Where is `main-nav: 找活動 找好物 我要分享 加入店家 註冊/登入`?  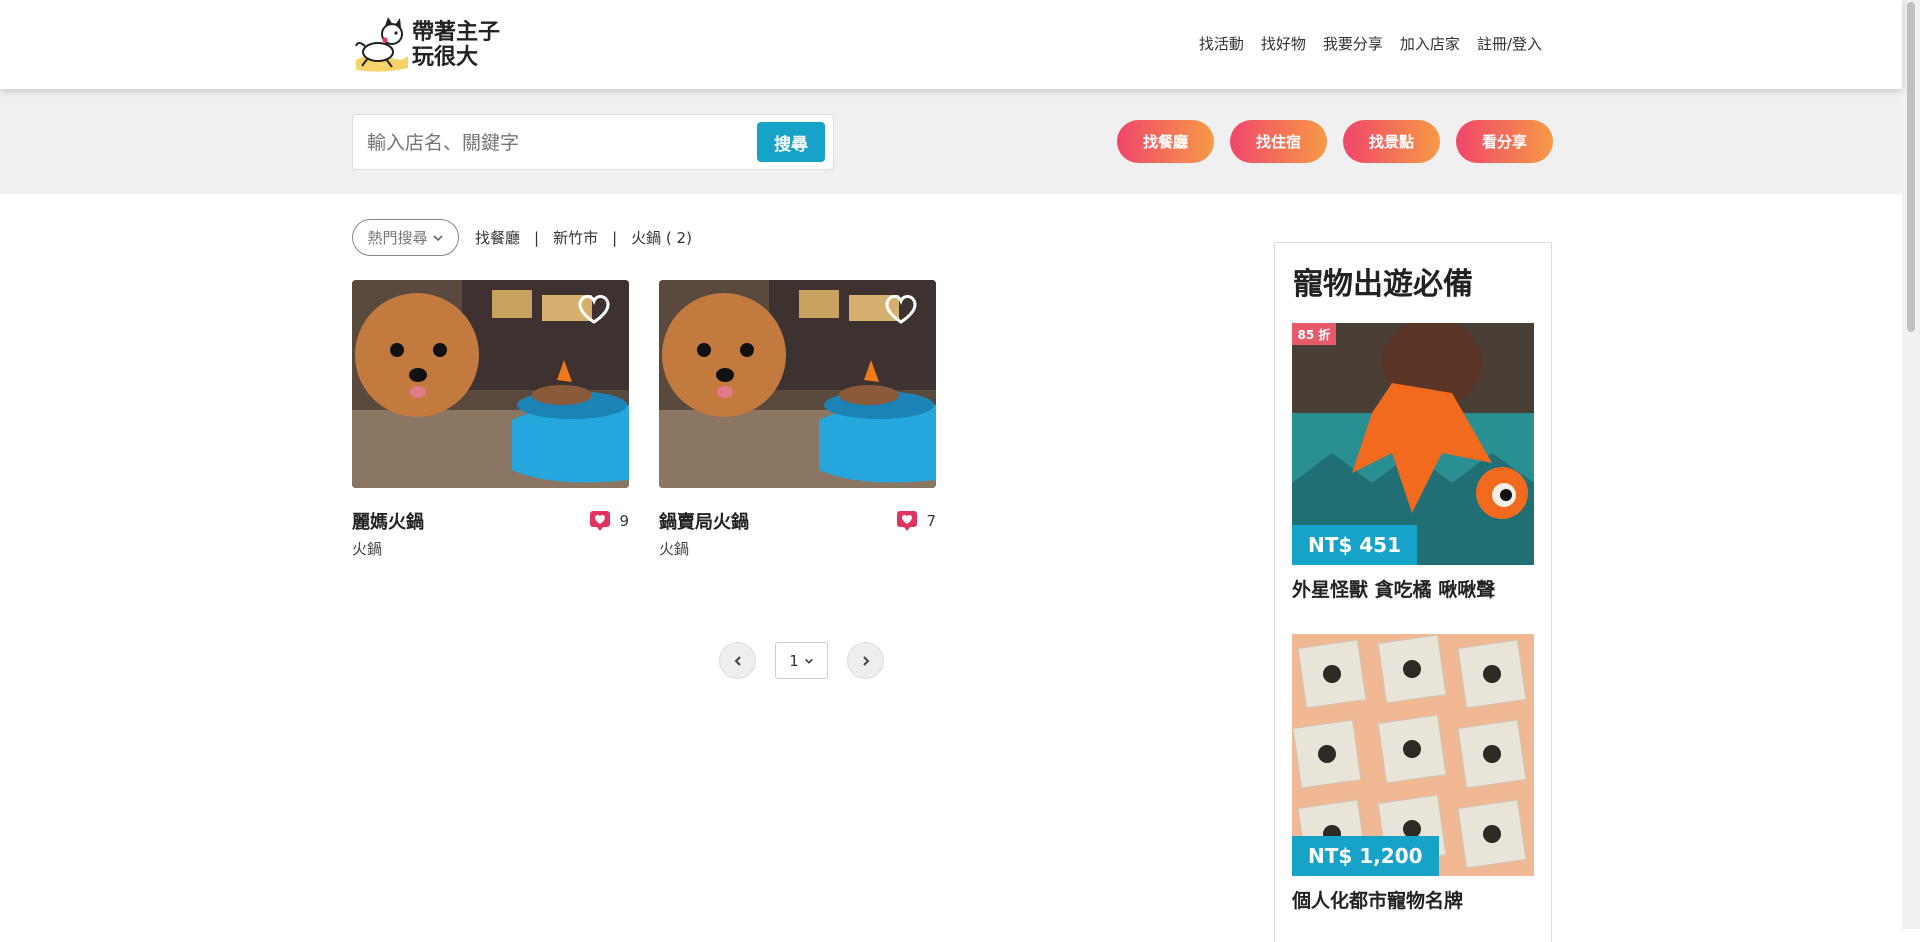 main-nav: 找活動 找好物 我要分享 加入店家 註冊/登入 is located at coordinates (1370, 43).